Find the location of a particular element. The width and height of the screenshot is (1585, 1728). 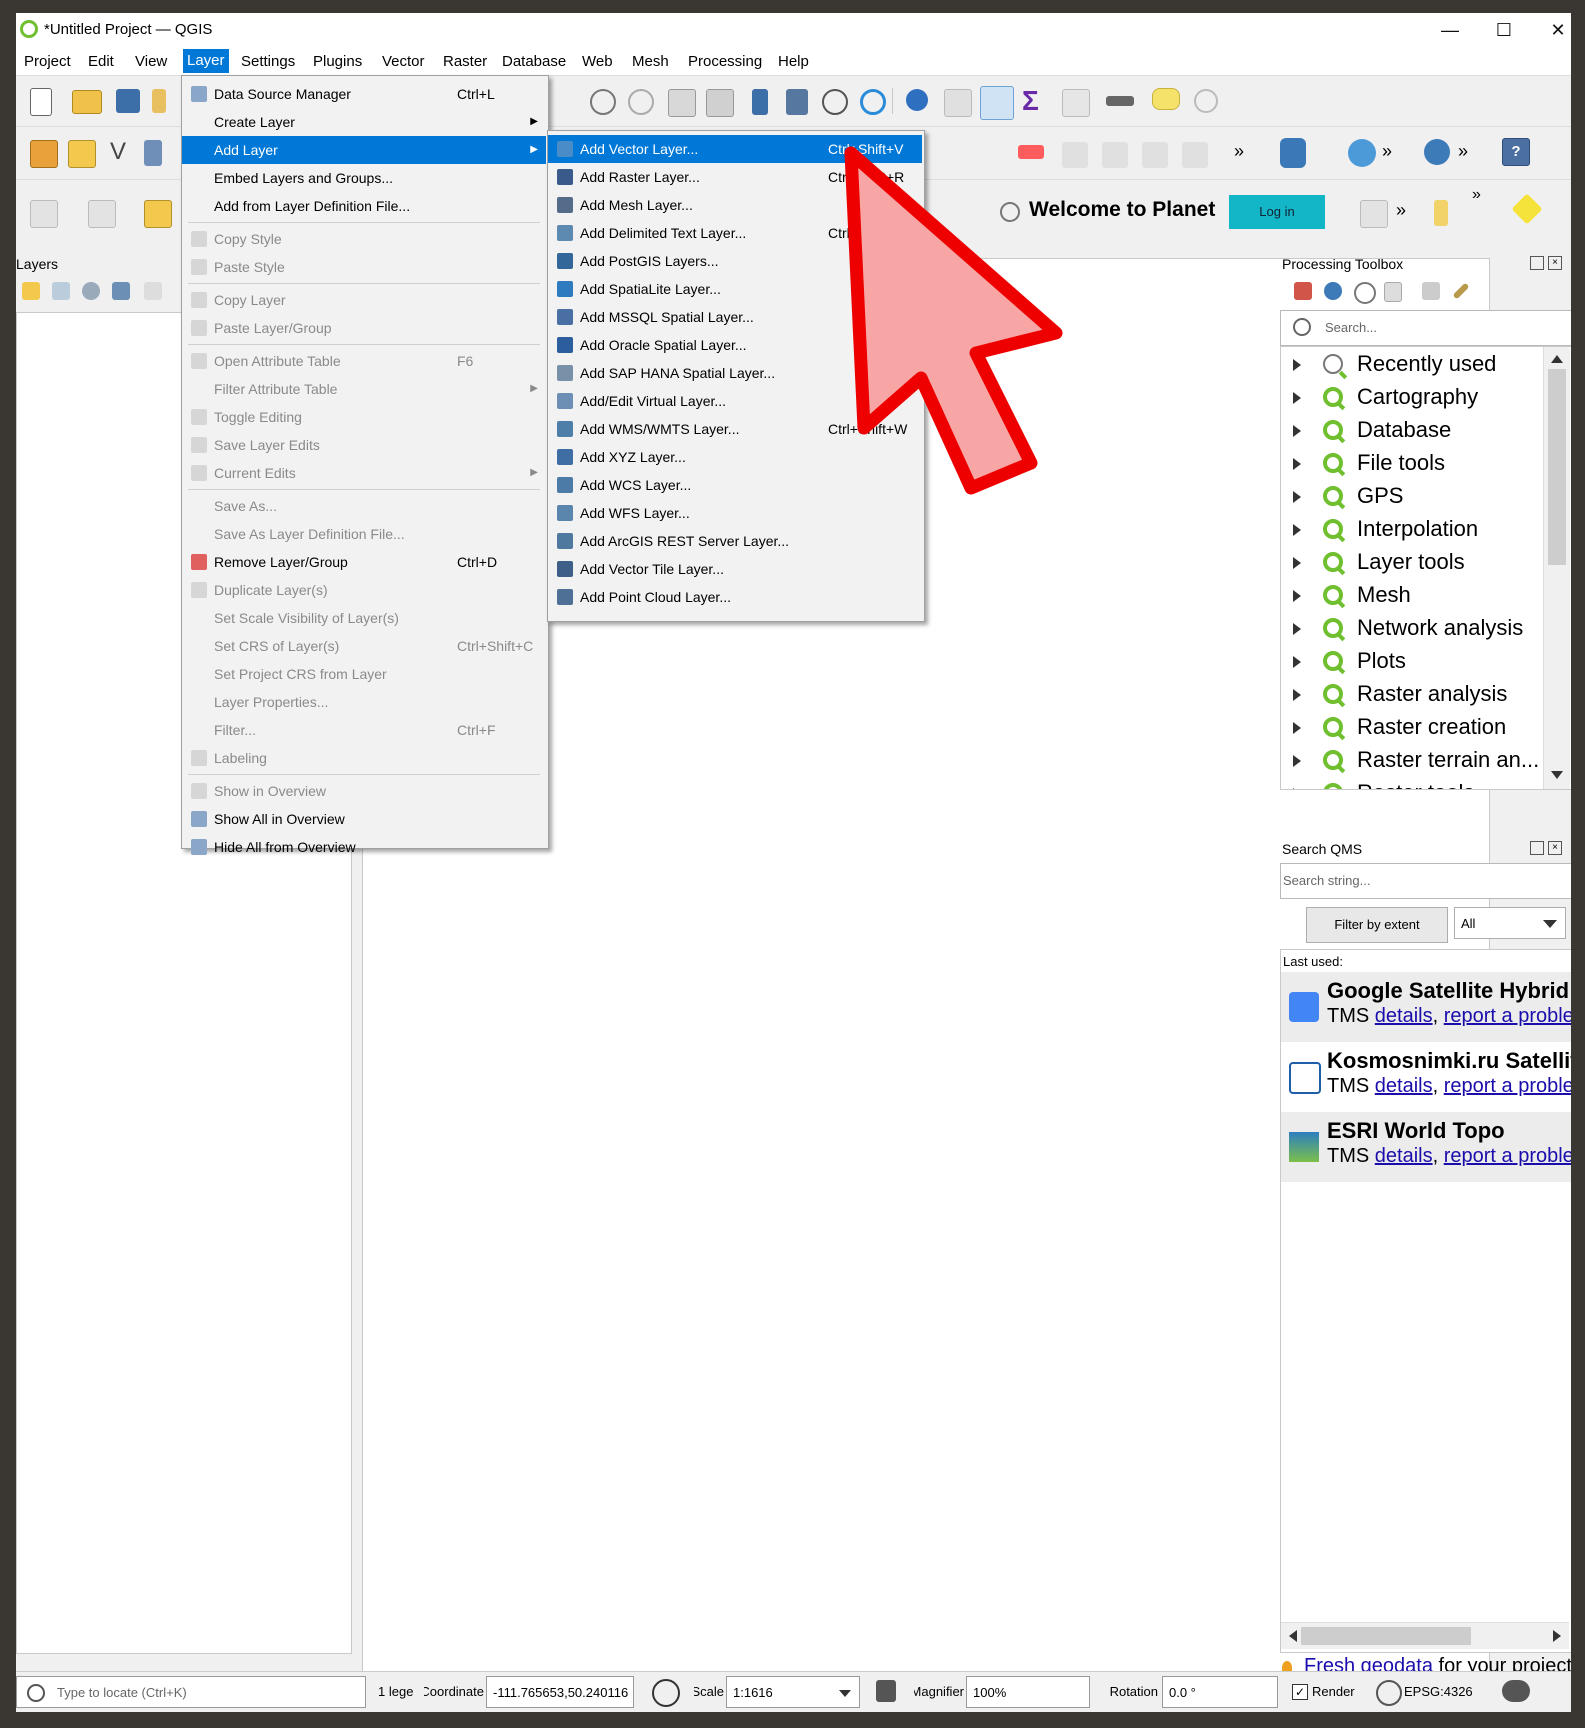

scroll-down-icon is located at coordinates (1557, 775).